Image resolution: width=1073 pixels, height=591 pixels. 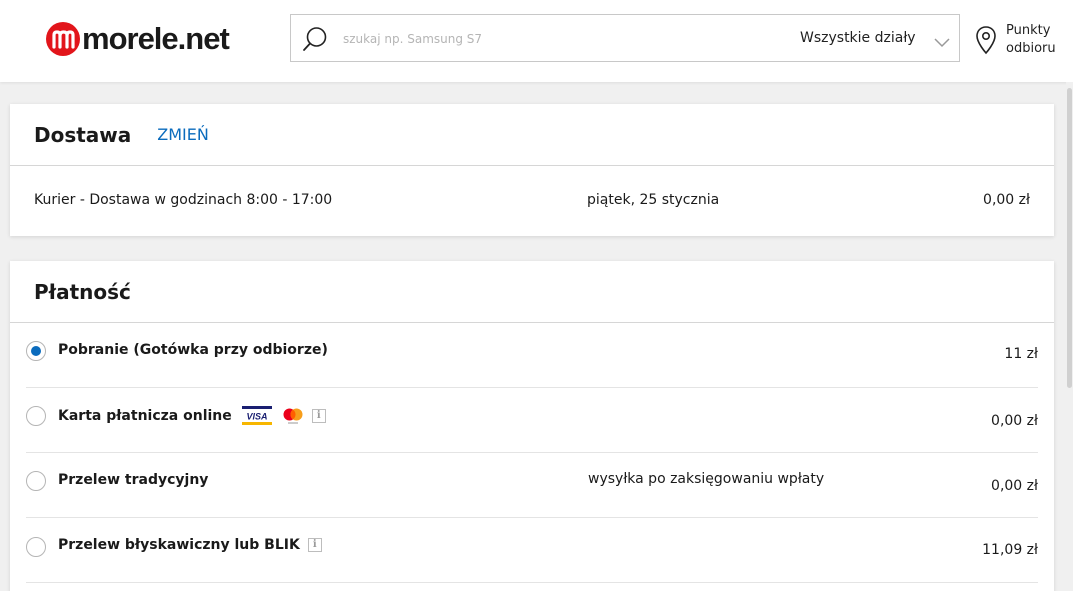 I want to click on morele-logo: morele.net, so click(x=138, y=39).